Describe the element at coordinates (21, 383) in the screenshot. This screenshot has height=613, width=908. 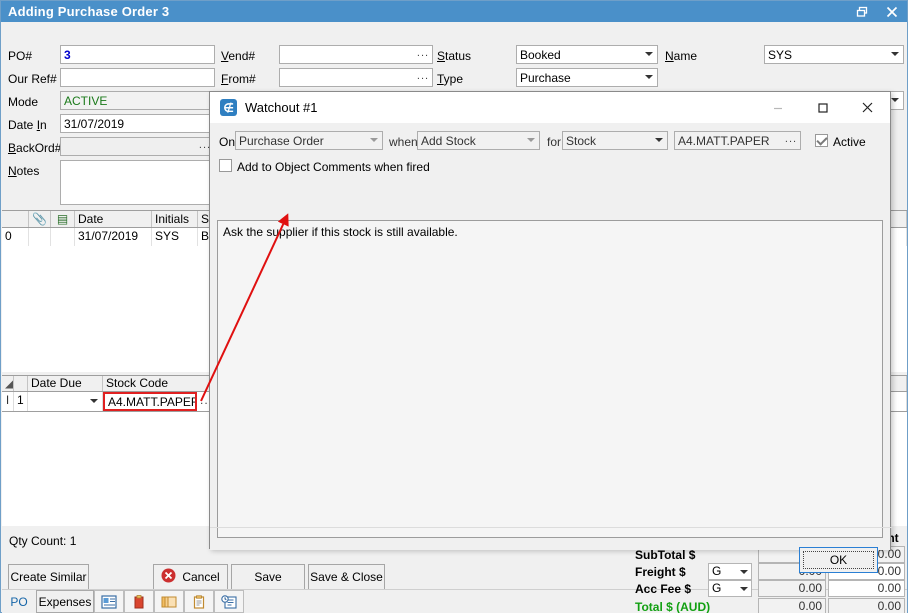
I see `lines-col-rownum` at that location.